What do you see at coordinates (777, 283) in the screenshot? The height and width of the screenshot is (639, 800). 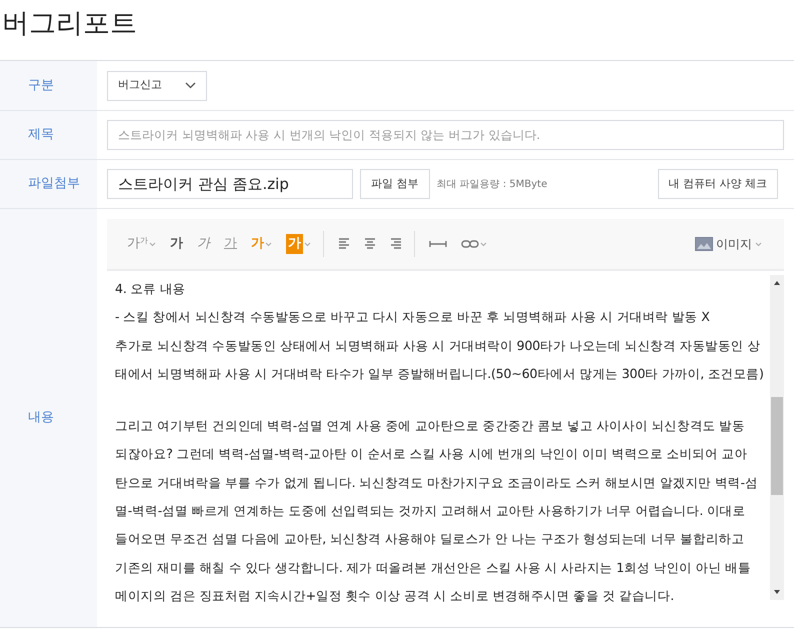 I see `scroll-up-icon` at bounding box center [777, 283].